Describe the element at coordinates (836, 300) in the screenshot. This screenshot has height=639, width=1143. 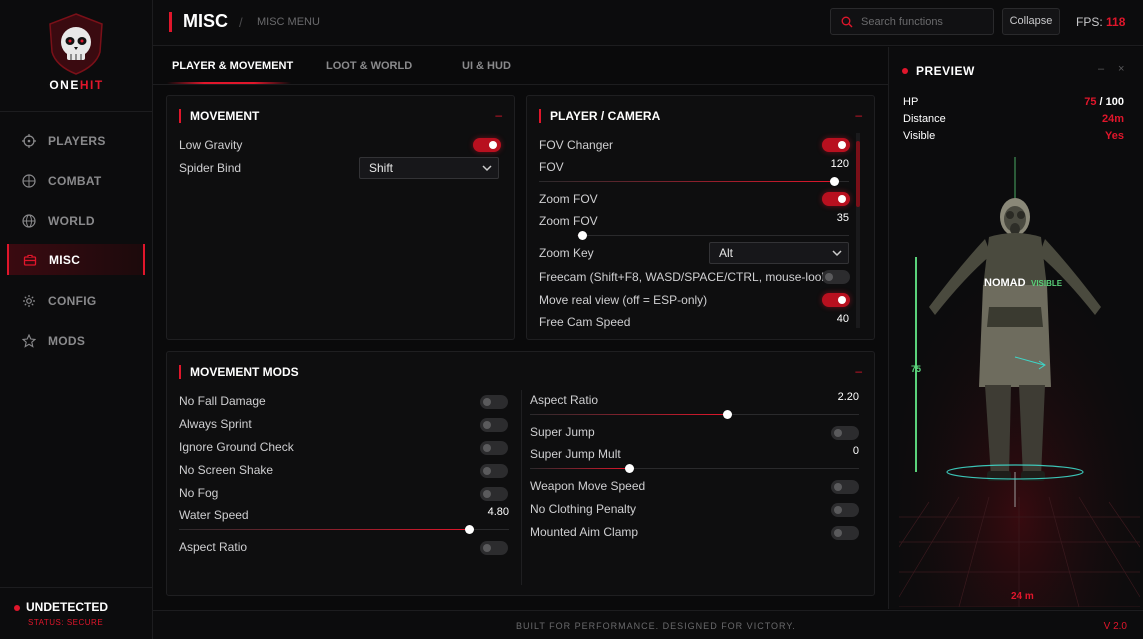
I see `move-real-view-toggle` at that location.